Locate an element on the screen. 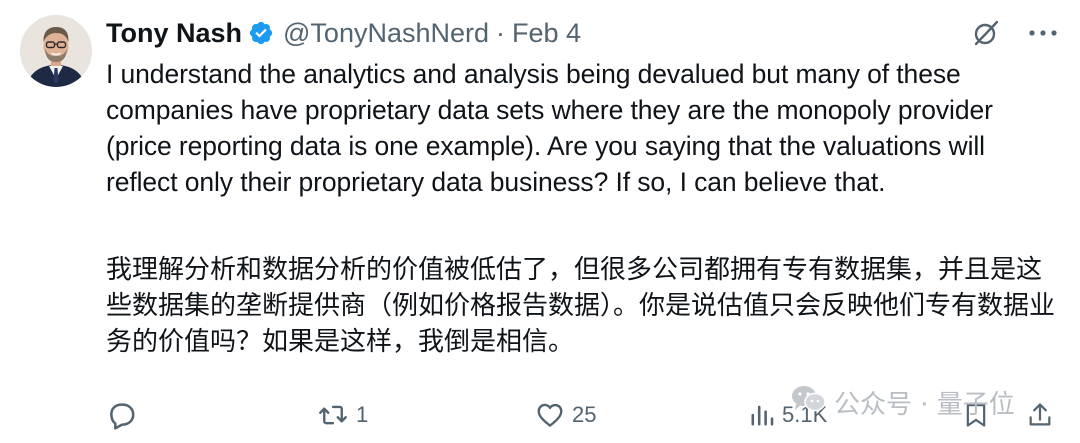 The height and width of the screenshot is (443, 1080). retweet-button: 1 is located at coordinates (342, 415).